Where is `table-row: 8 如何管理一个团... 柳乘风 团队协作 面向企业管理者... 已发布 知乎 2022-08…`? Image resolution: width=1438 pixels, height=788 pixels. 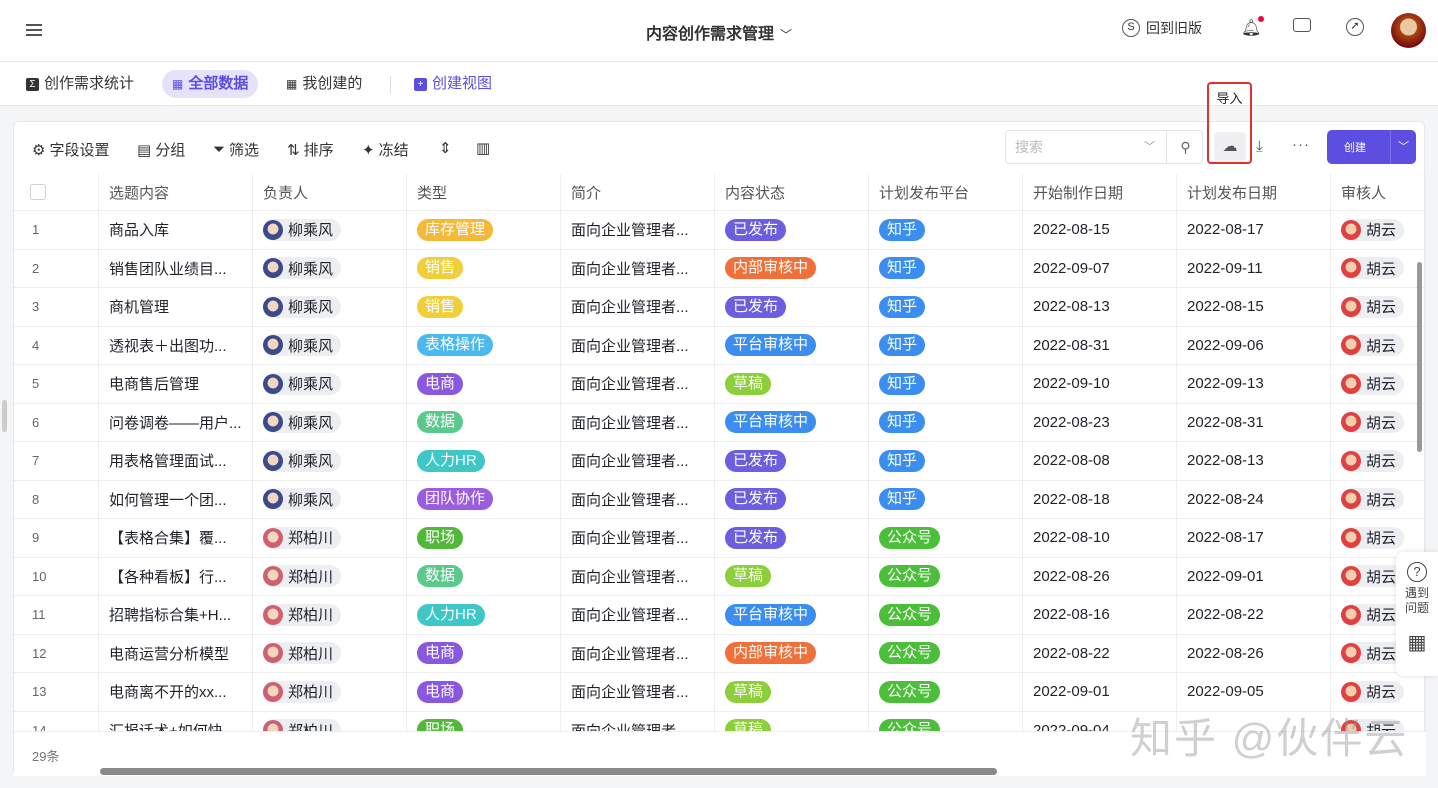 table-row: 8 如何管理一个团... 柳乘风 团队协作 面向企业管理者... 已发布 知乎 2022-08… is located at coordinates (720, 499).